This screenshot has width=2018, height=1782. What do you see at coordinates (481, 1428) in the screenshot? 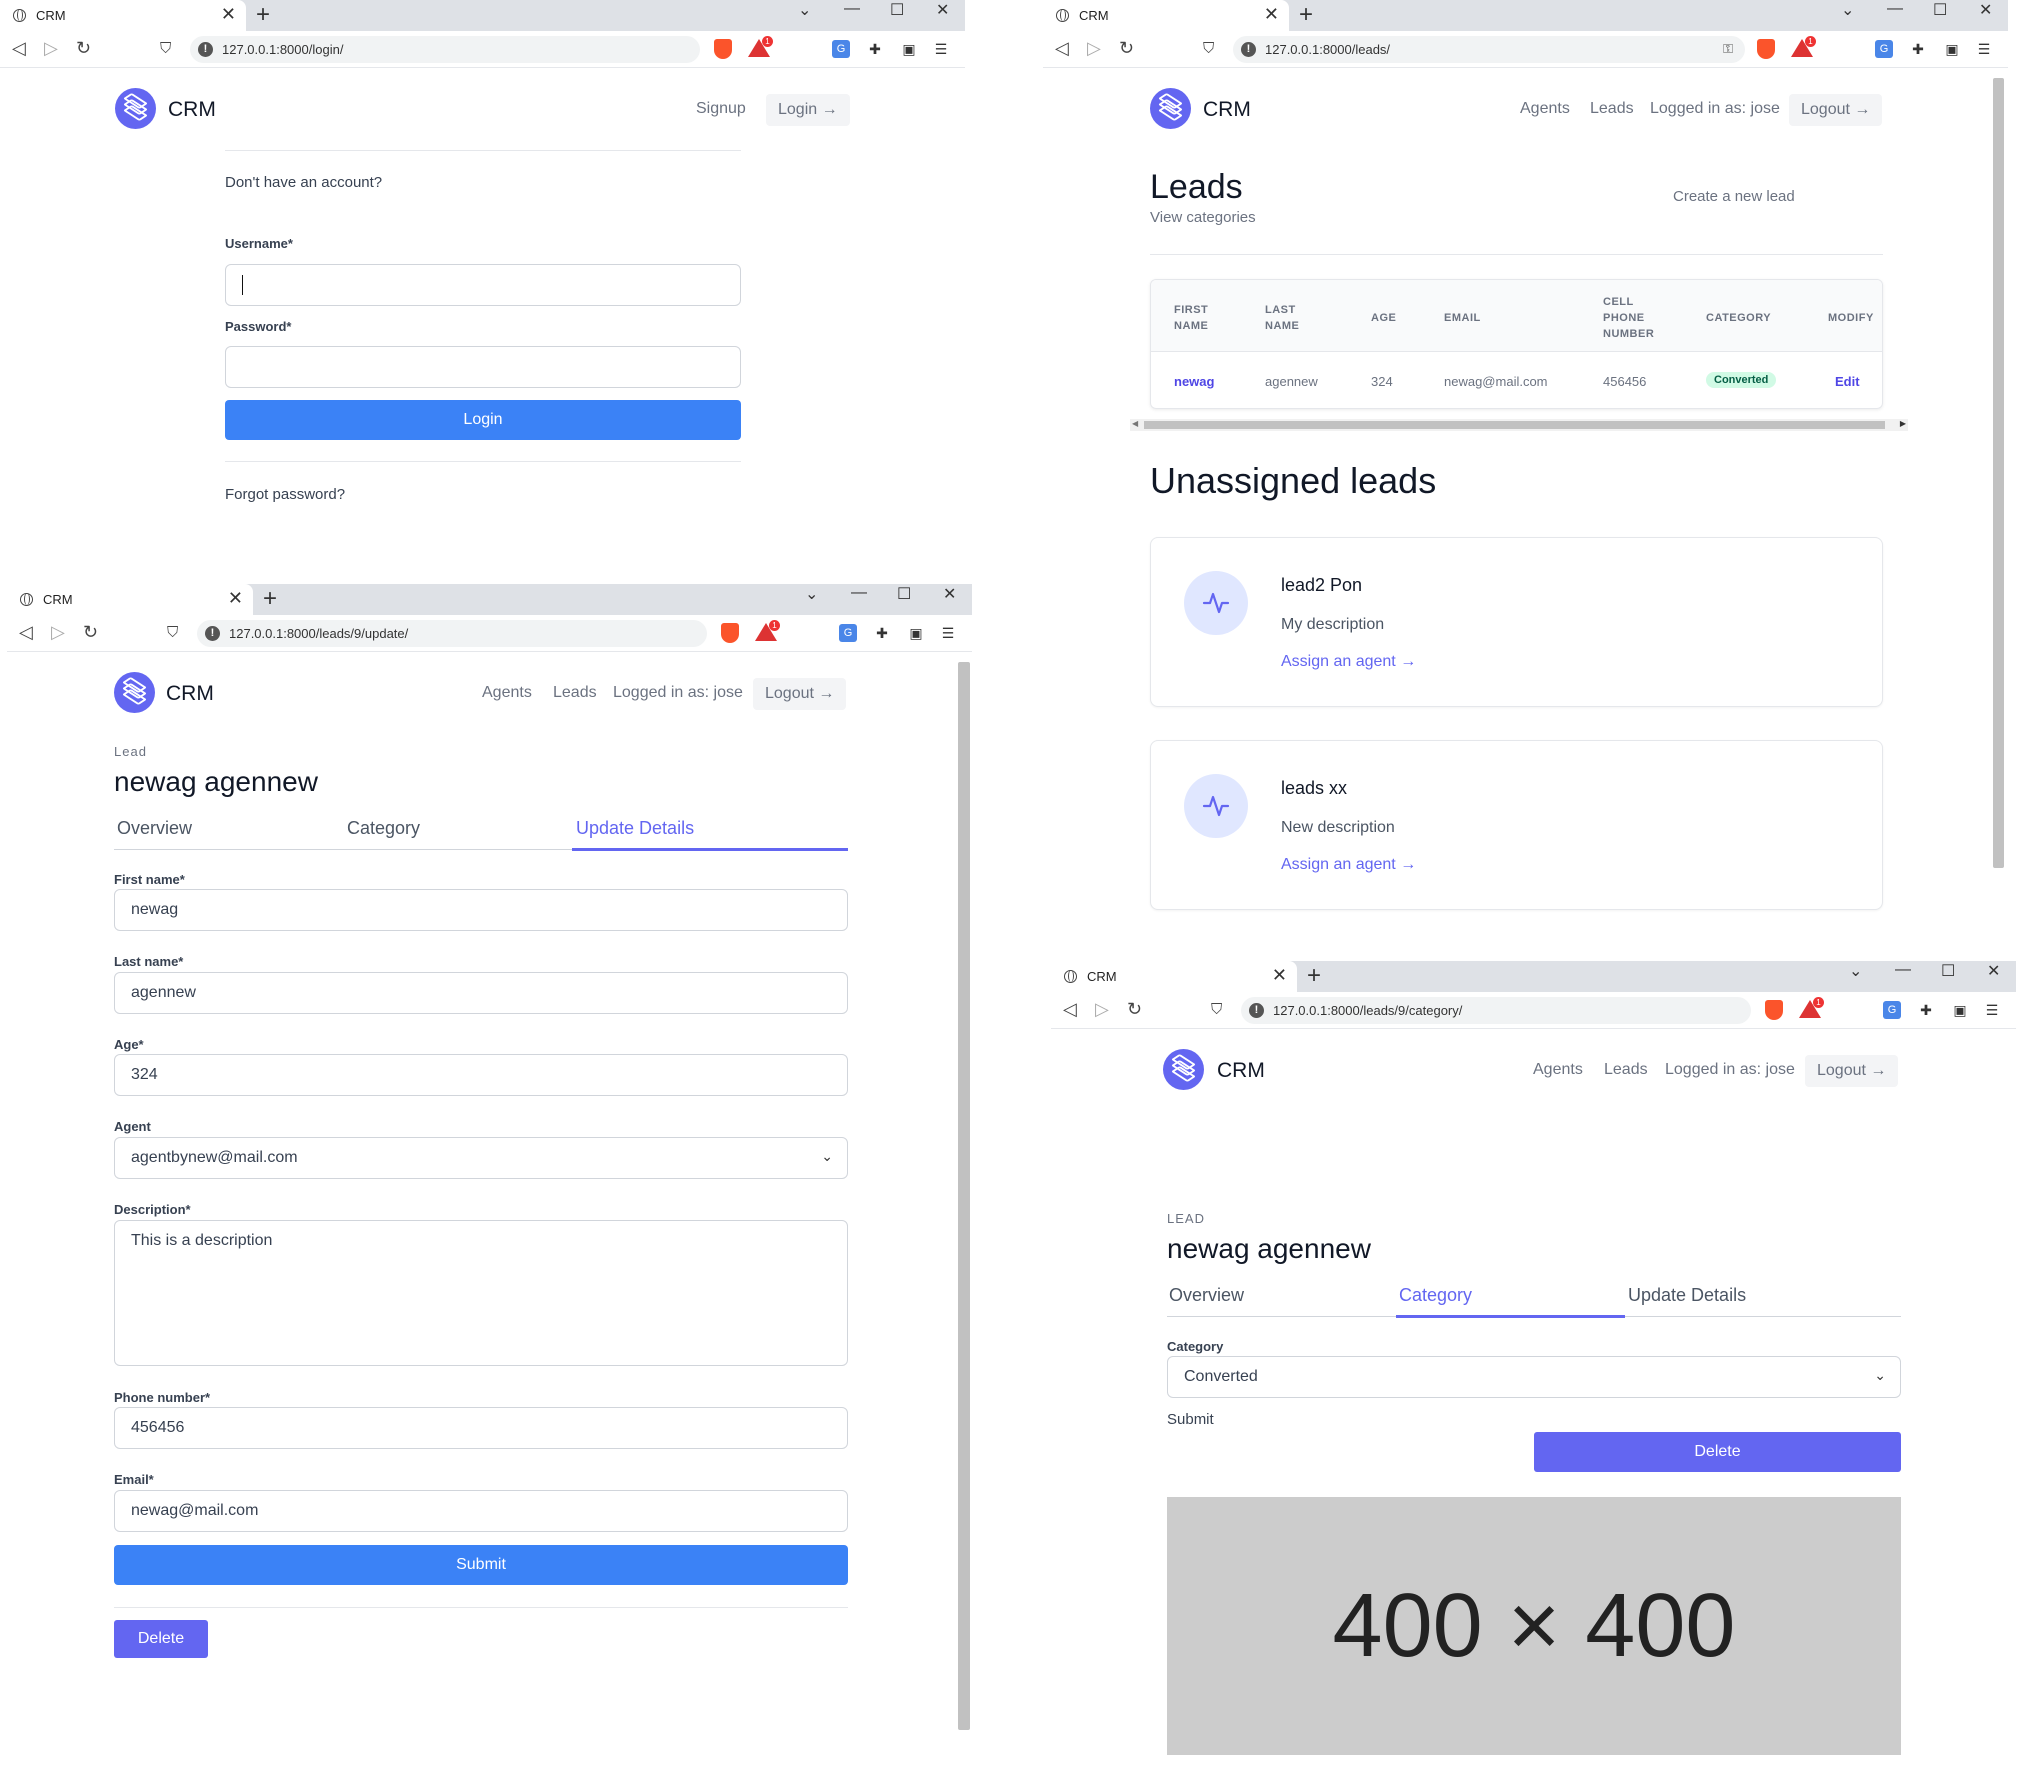
I see `phone-input: 456456` at bounding box center [481, 1428].